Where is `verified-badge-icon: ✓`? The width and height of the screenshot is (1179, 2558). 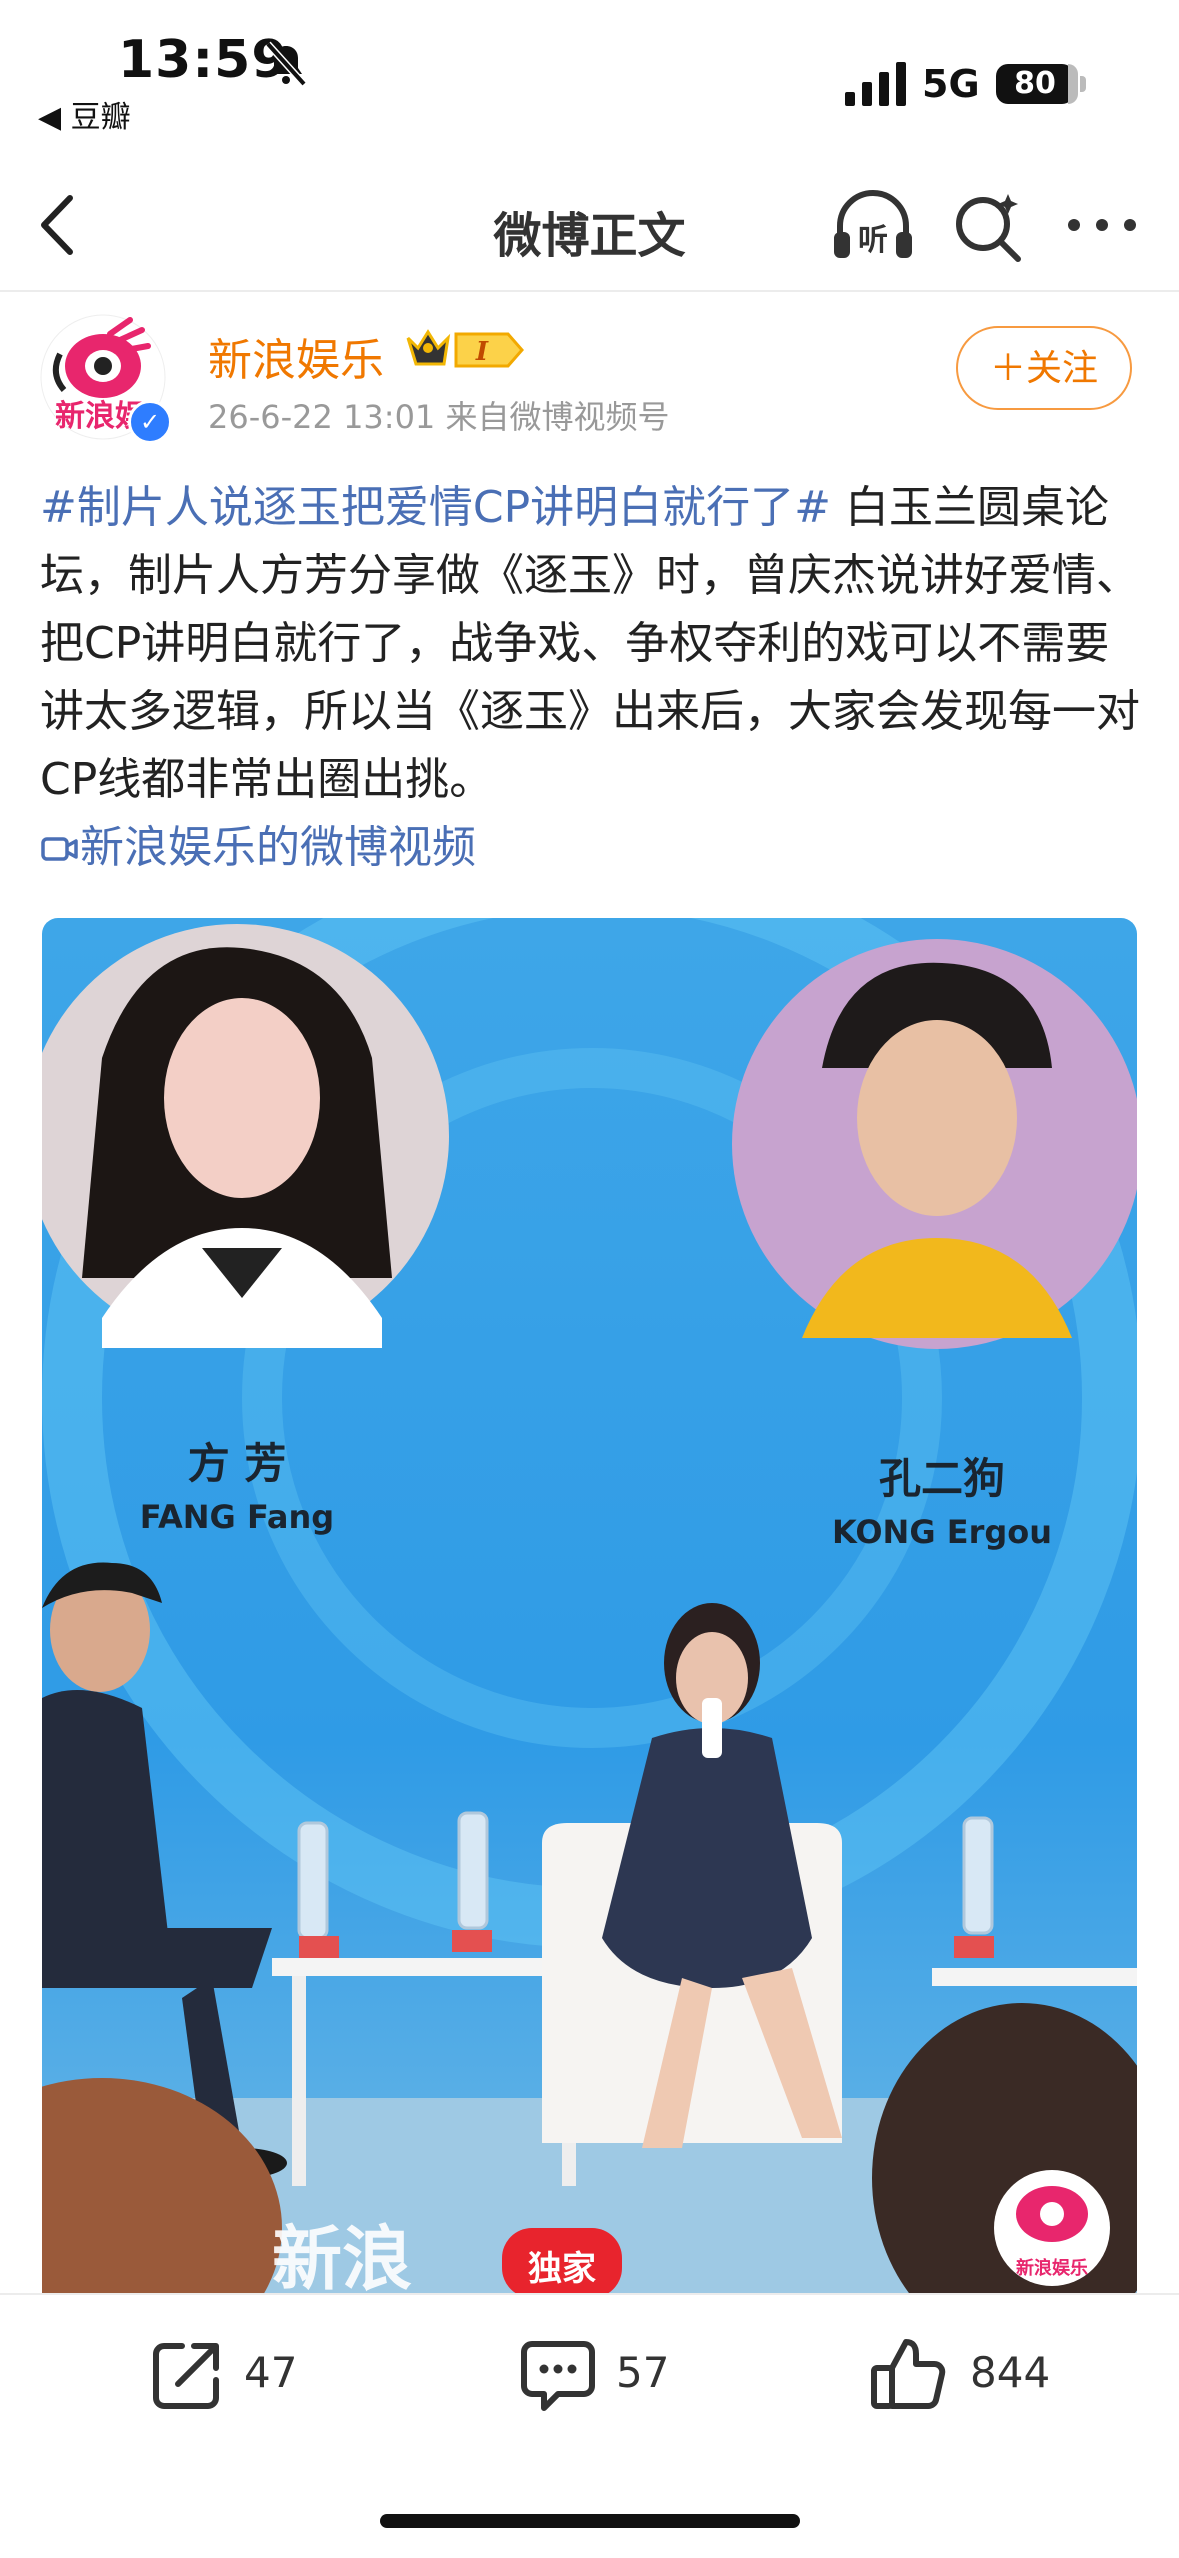
verified-badge-icon: ✓ is located at coordinates (150, 422).